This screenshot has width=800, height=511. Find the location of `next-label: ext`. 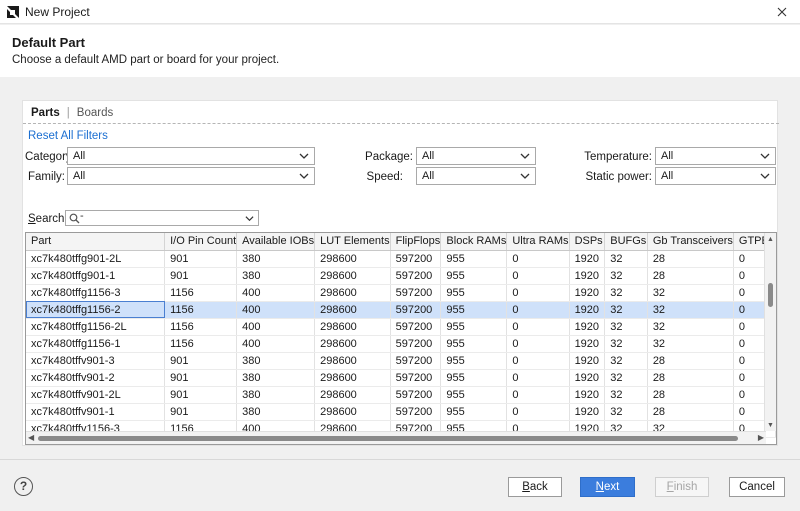

next-label: ext is located at coordinates (611, 487).